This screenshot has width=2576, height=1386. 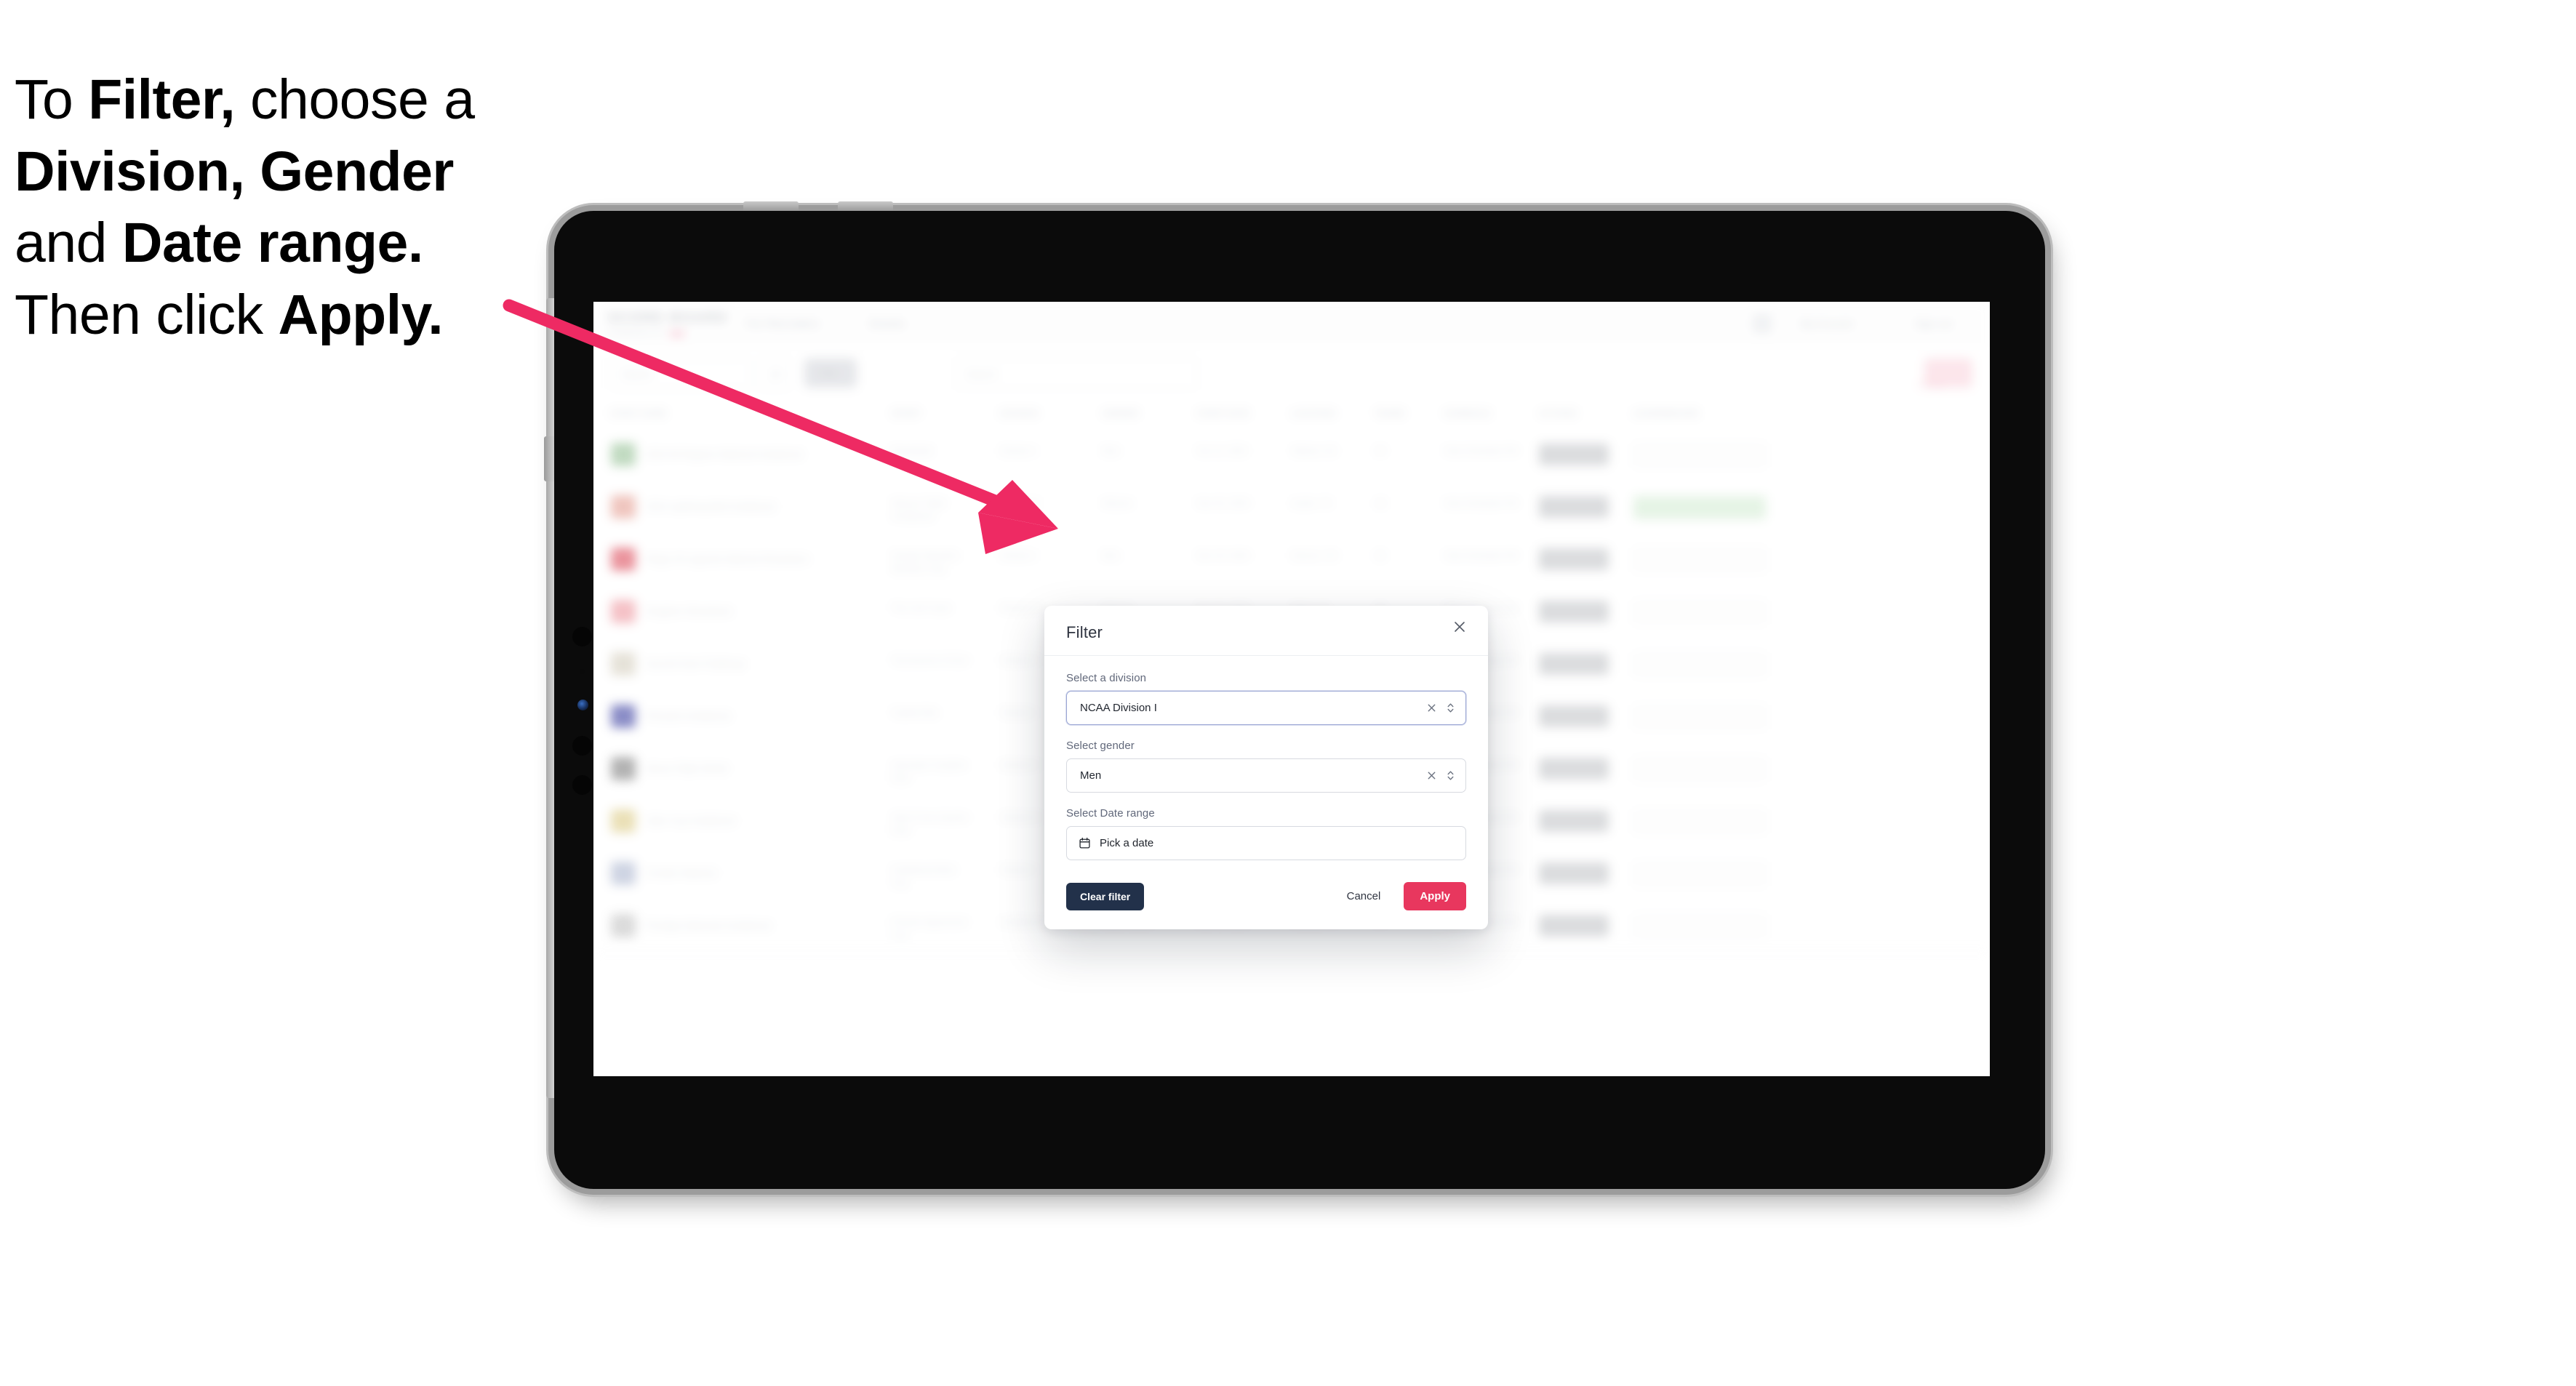 What do you see at coordinates (1106, 678) in the screenshot?
I see `division-label: Select a division` at bounding box center [1106, 678].